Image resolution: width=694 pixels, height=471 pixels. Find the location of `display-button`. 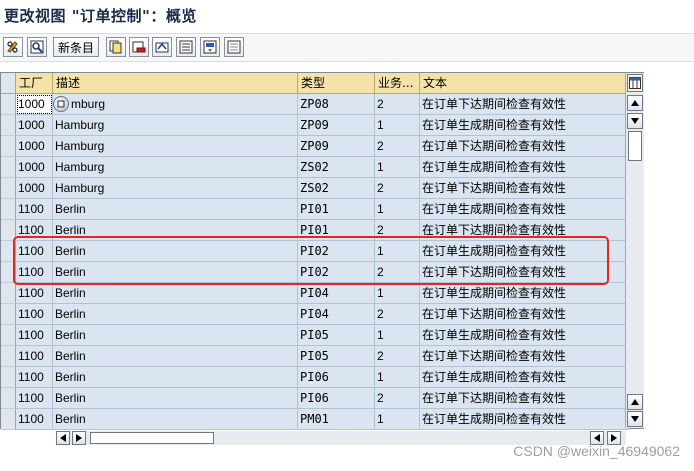

display-button is located at coordinates (37, 47).